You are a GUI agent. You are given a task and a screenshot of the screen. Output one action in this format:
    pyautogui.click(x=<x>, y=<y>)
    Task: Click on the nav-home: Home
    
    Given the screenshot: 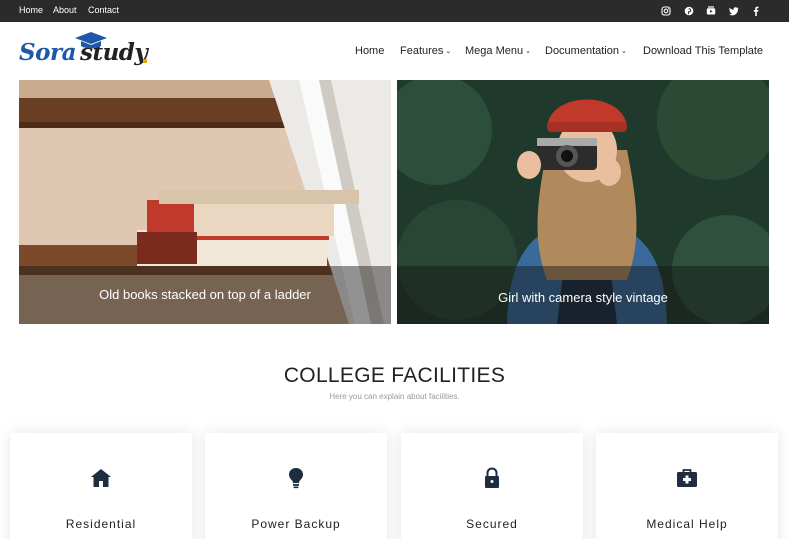 What is the action you would take?
    pyautogui.click(x=369, y=51)
    